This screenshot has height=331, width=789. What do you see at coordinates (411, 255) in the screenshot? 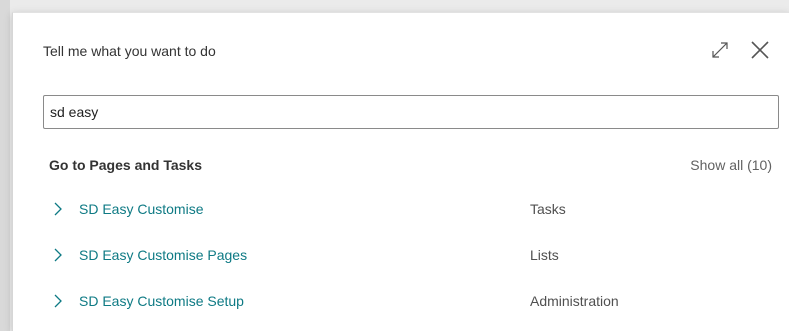
I see `result-item: SD Easy Customise Pages Lists` at bounding box center [411, 255].